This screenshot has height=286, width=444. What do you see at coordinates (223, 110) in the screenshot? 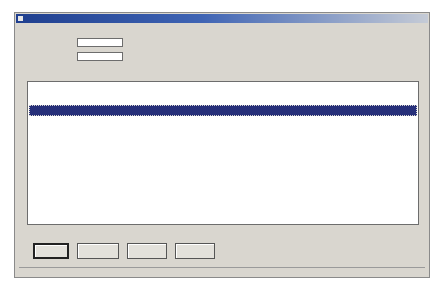
I see `list-item-selected` at bounding box center [223, 110].